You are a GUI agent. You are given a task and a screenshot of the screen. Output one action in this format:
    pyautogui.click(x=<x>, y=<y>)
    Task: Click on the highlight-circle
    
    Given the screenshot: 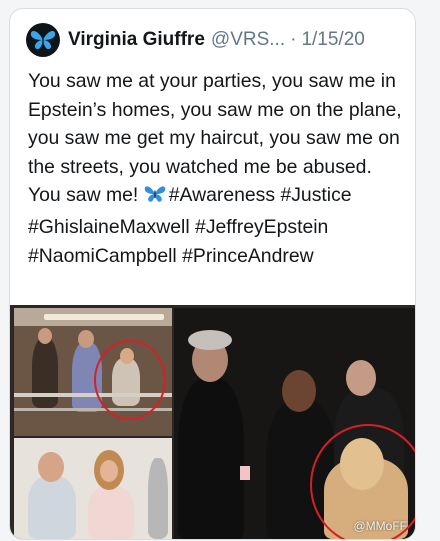 What is the action you would take?
    pyautogui.click(x=130, y=380)
    